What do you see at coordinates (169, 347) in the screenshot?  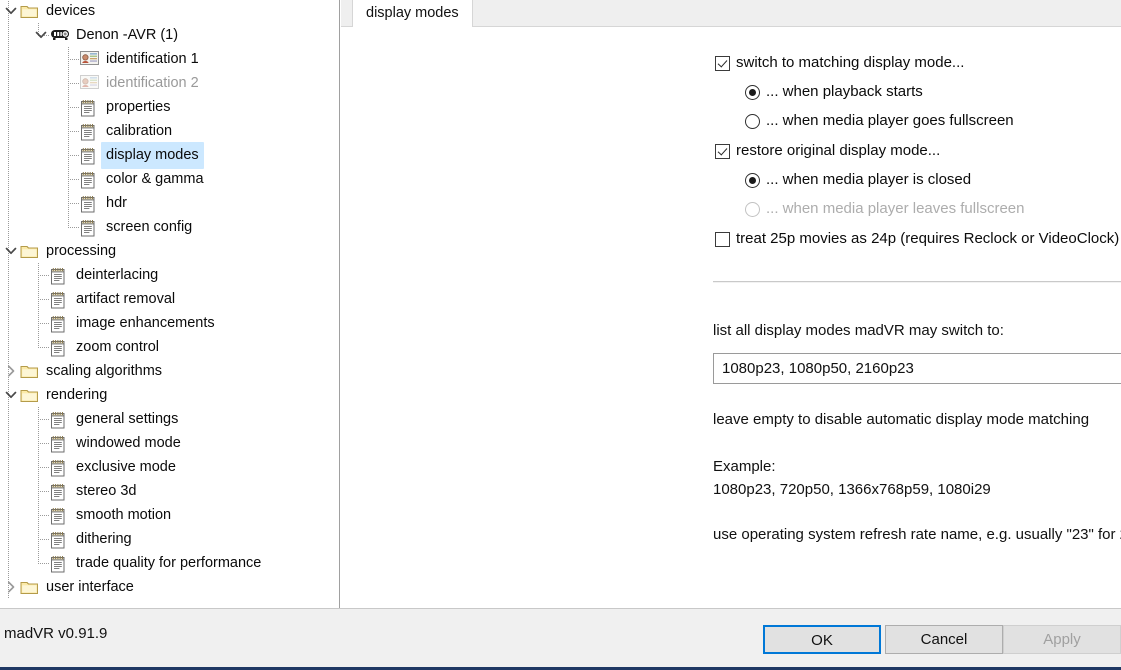 I see `tree-item-zoom-control: zoom control` at bounding box center [169, 347].